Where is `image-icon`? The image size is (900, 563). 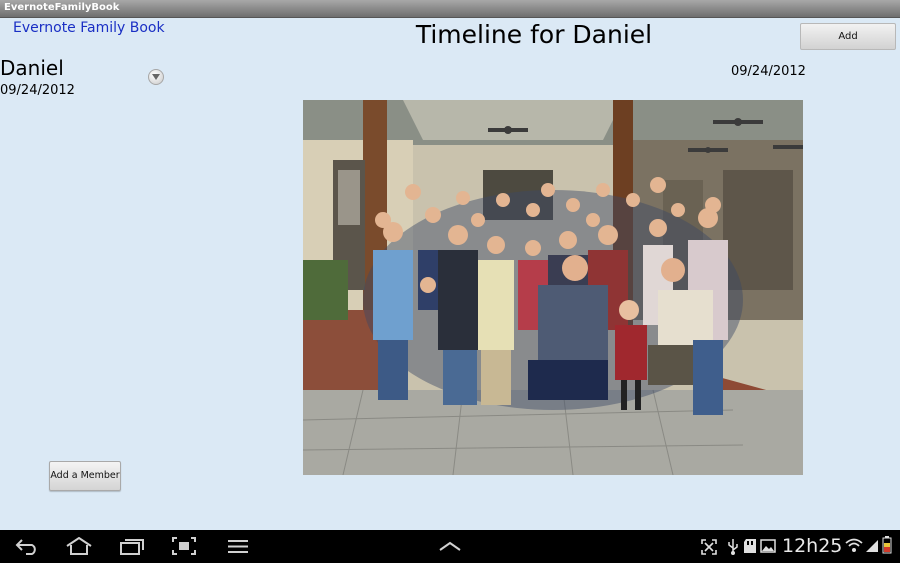
image-icon is located at coordinates (768, 546).